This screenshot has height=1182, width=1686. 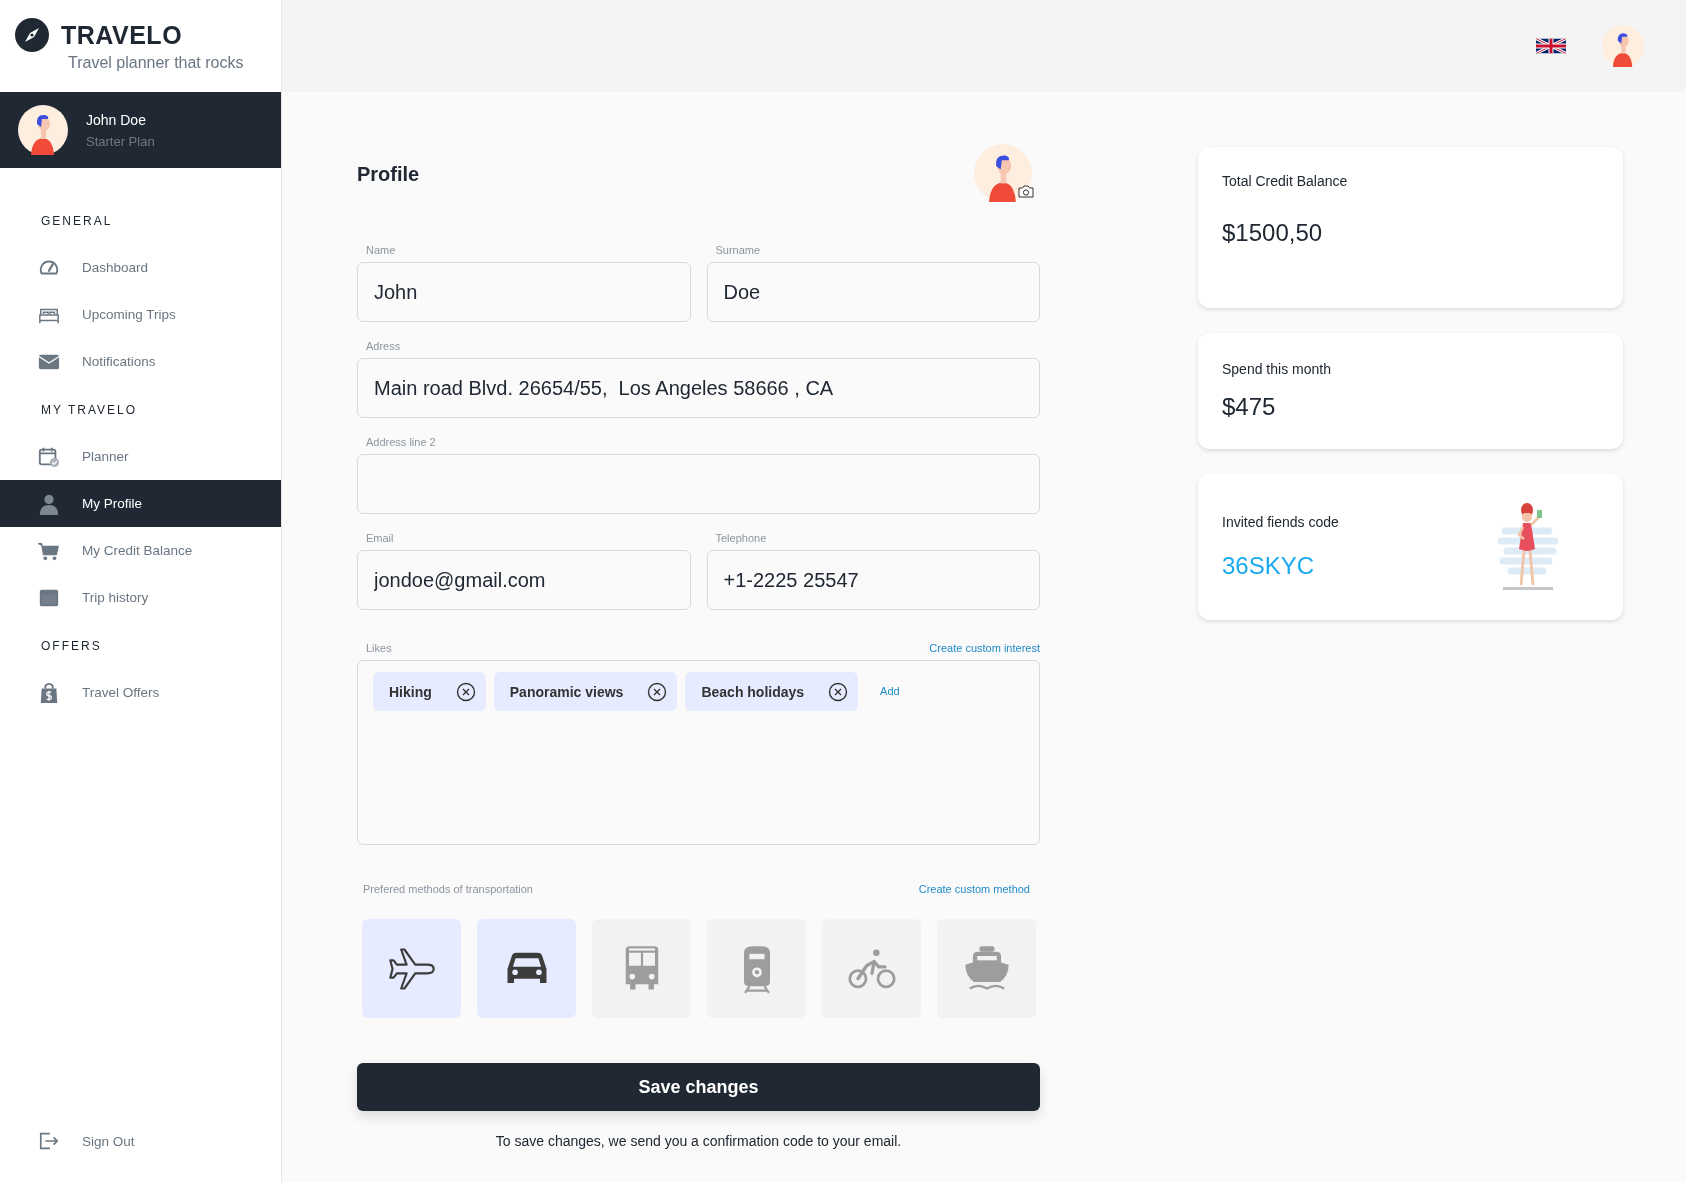 What do you see at coordinates (380, 538) in the screenshot?
I see `field-label: Email` at bounding box center [380, 538].